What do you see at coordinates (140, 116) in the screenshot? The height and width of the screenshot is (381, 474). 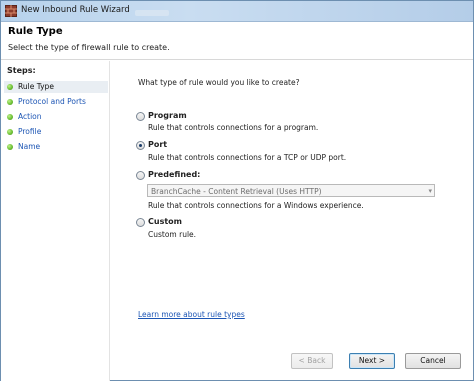 I see `program-radio` at bounding box center [140, 116].